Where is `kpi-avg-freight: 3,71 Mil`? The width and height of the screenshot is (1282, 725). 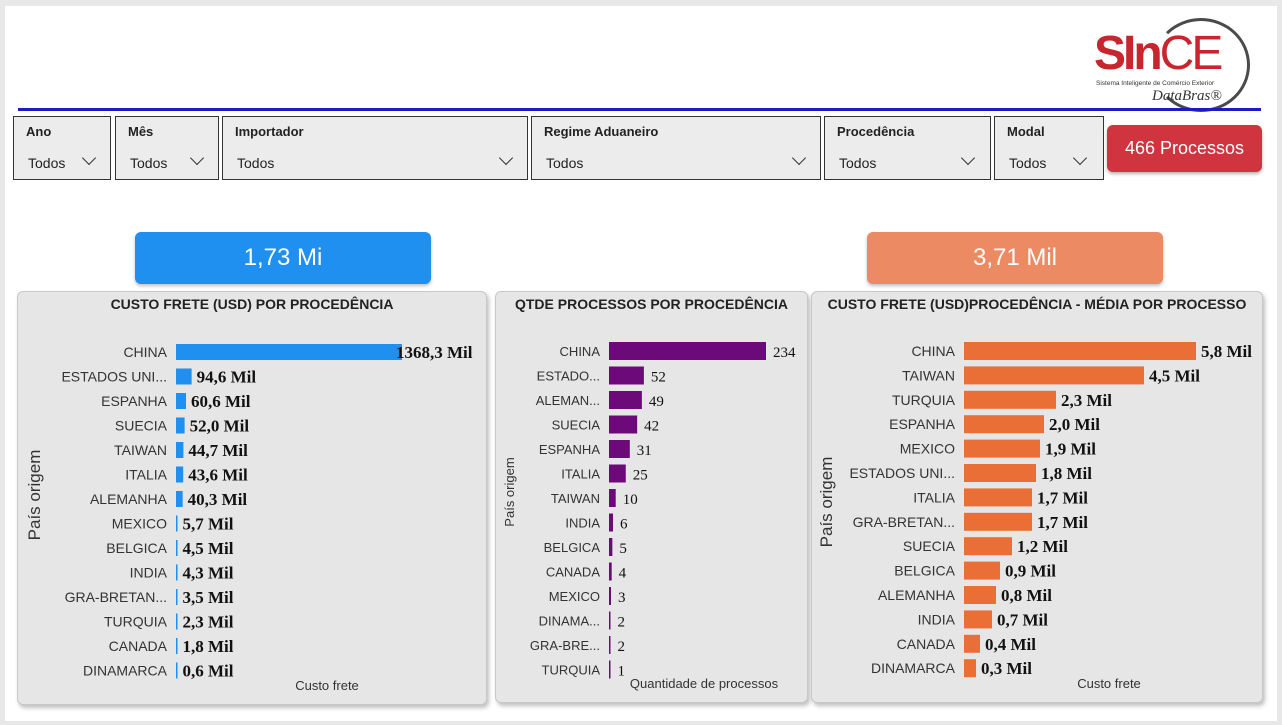
kpi-avg-freight: 3,71 Mil is located at coordinates (1015, 258).